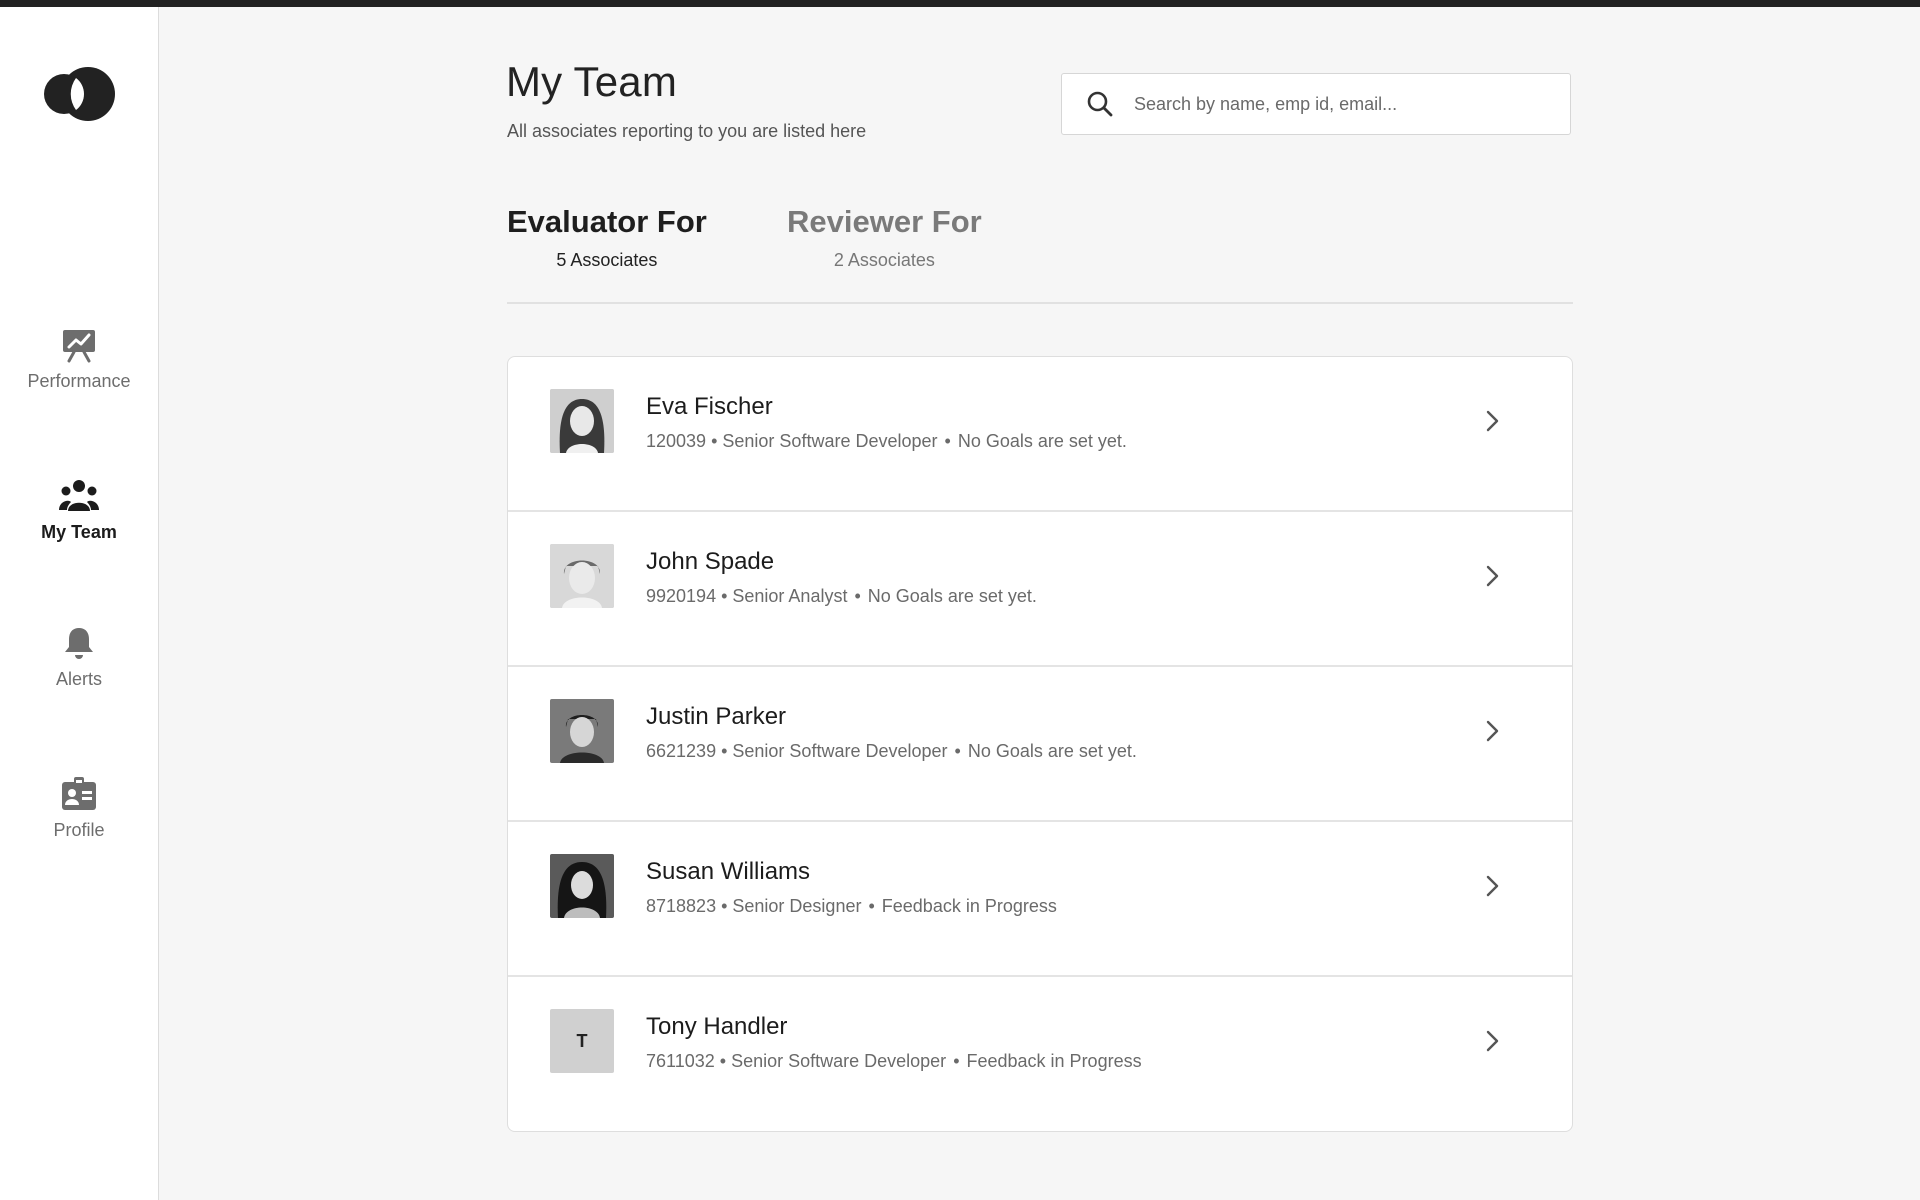  I want to click on avatar-initial: T, so click(582, 1041).